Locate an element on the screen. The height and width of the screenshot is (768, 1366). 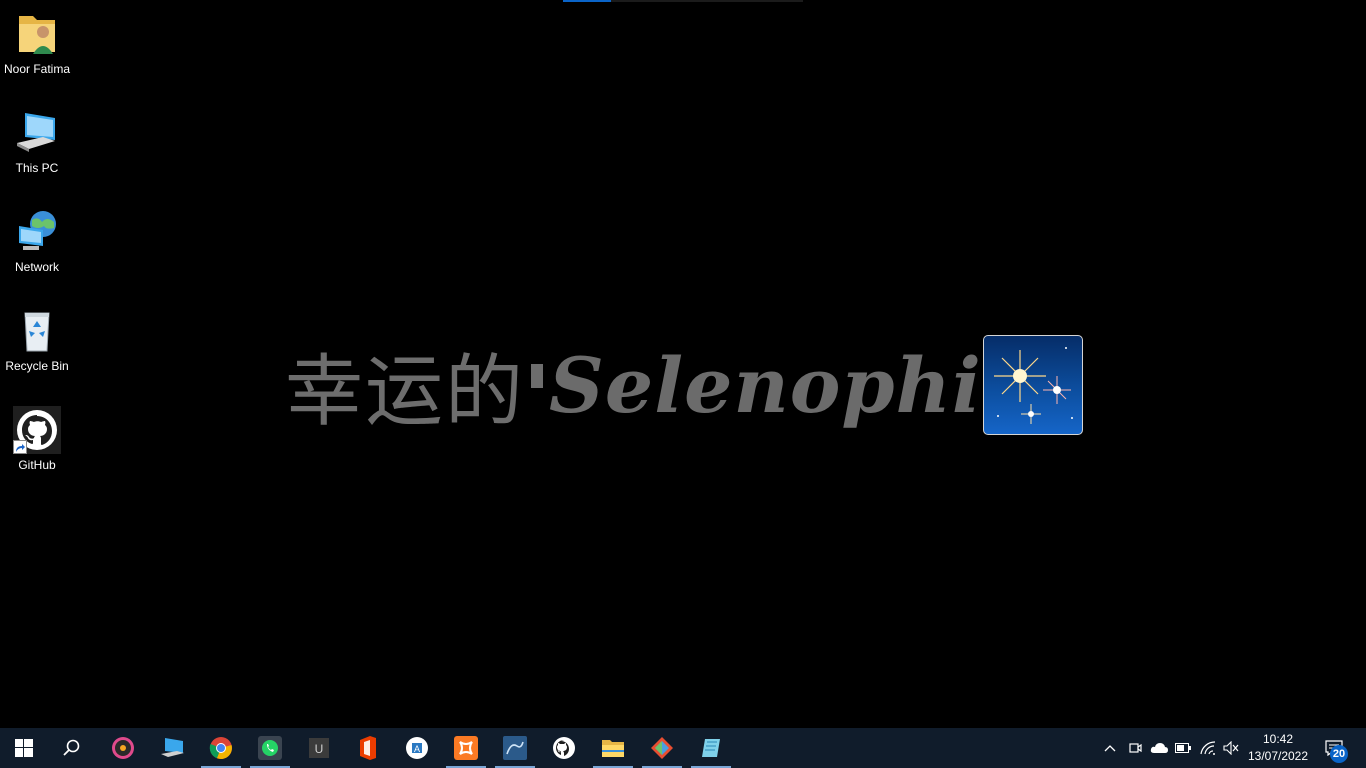
search-button is located at coordinates (72, 748).